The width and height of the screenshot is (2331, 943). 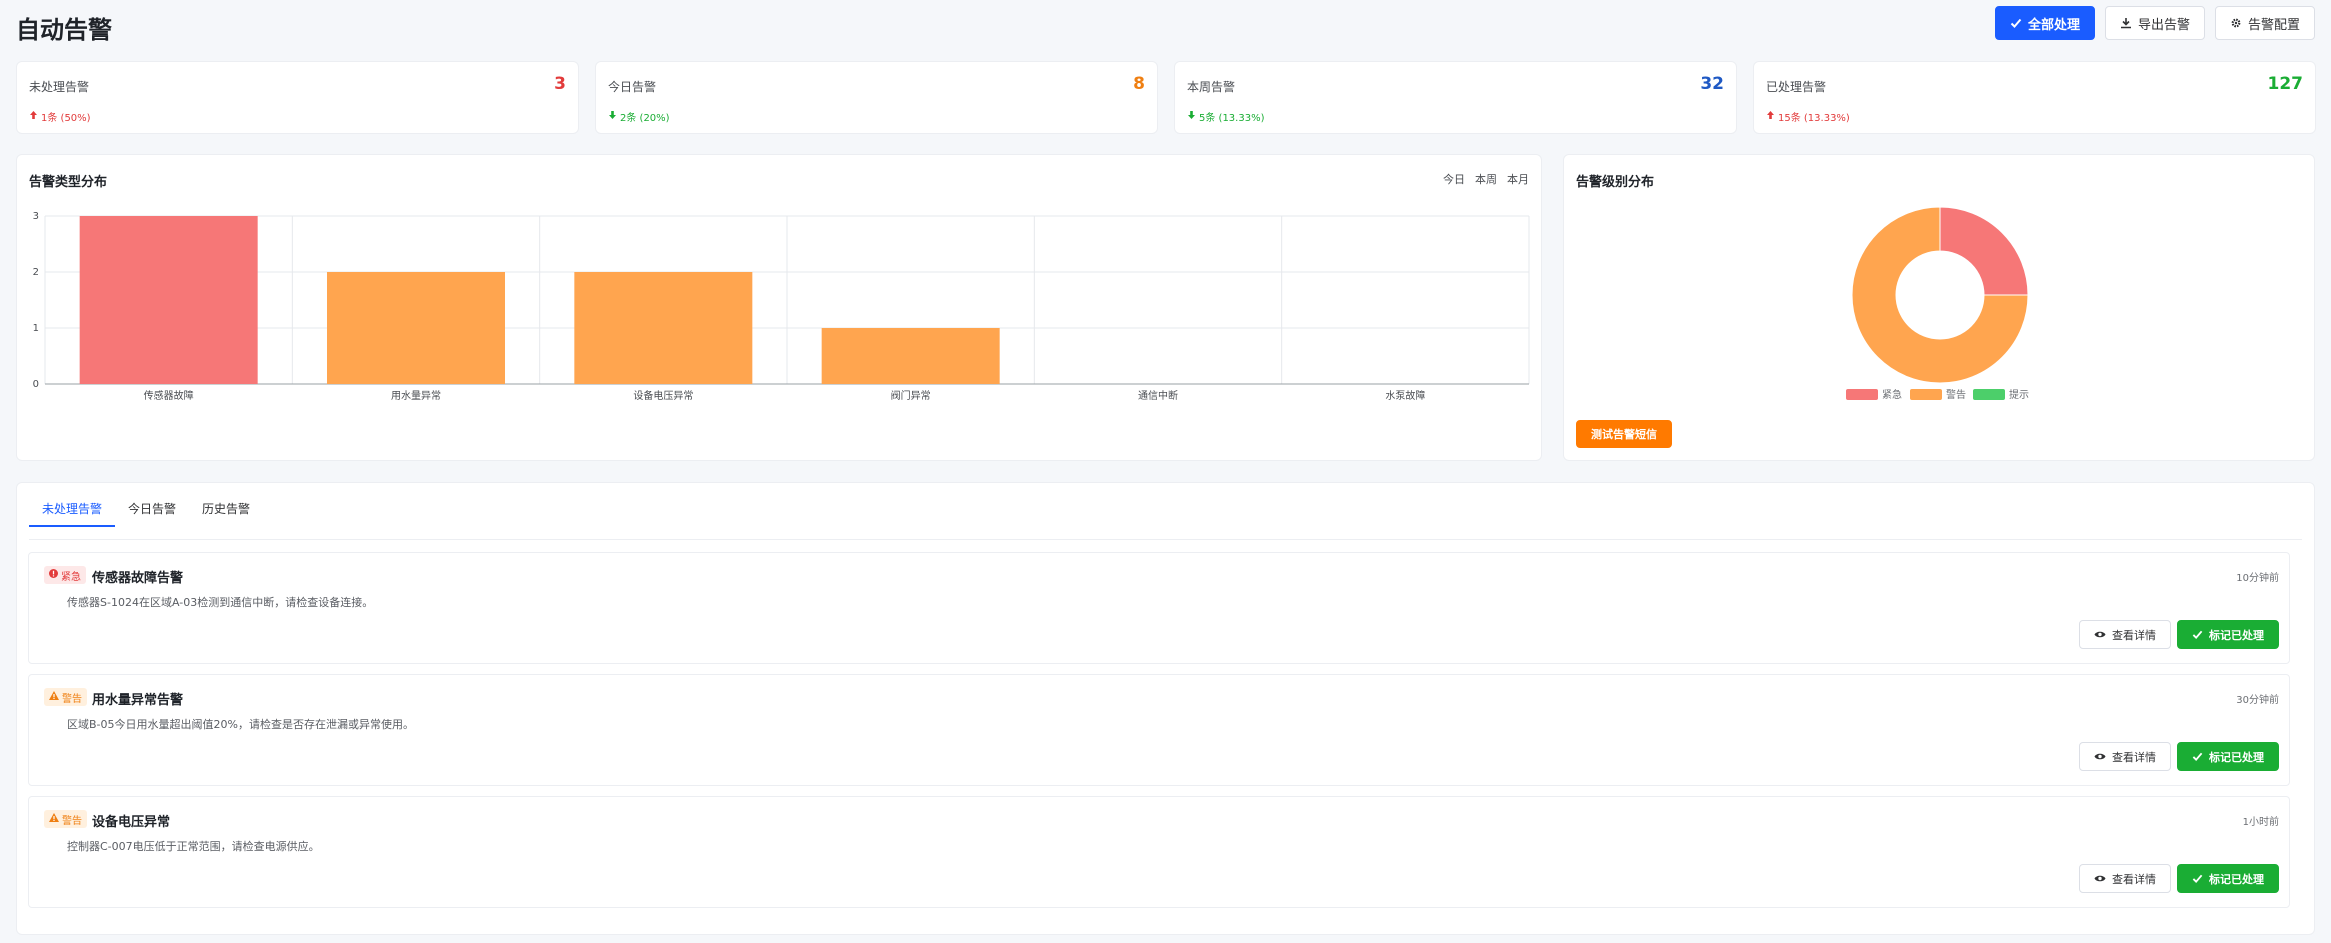 I want to click on y-tick-label: 1, so click(x=36, y=328).